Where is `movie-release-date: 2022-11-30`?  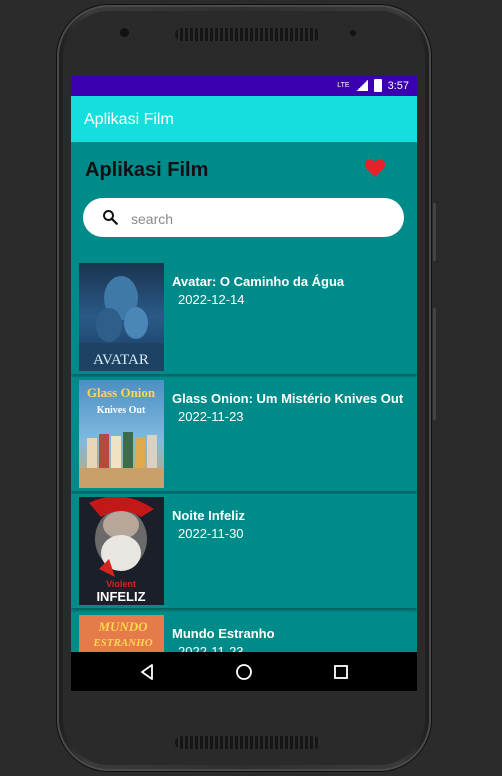
movie-release-date: 2022-11-30 is located at coordinates (211, 533).